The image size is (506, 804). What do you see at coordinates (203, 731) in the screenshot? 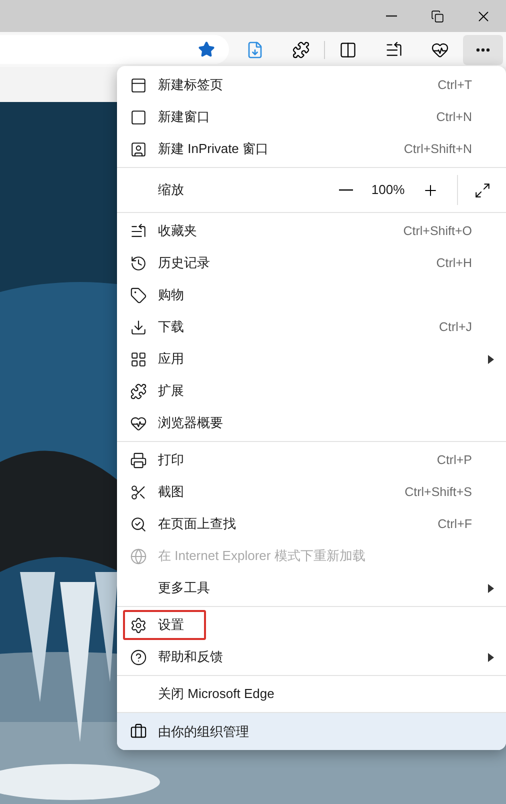
I see `managed-label: 由你的组织管理` at bounding box center [203, 731].